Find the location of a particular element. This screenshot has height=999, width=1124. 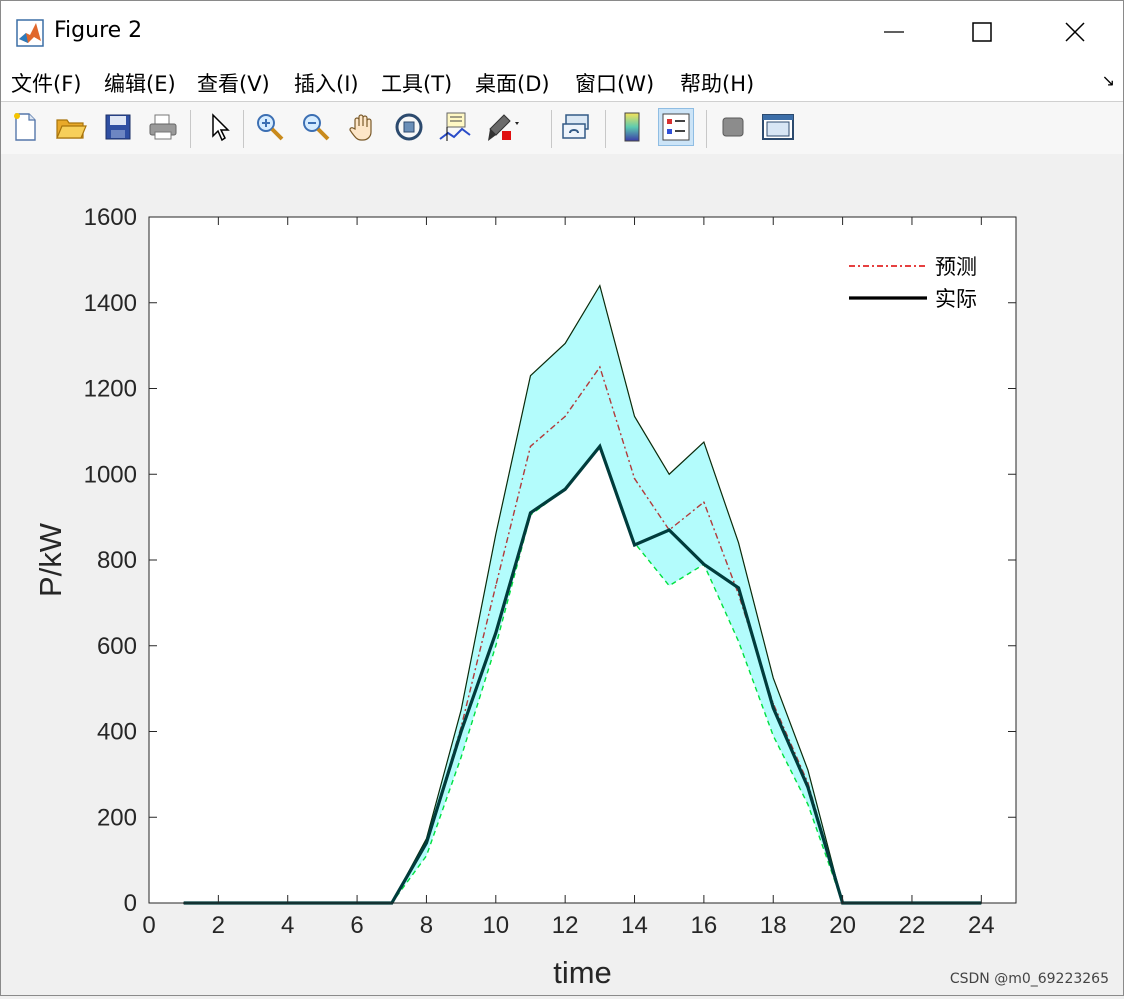

y-tick-label: 1400 is located at coordinates (110, 303).